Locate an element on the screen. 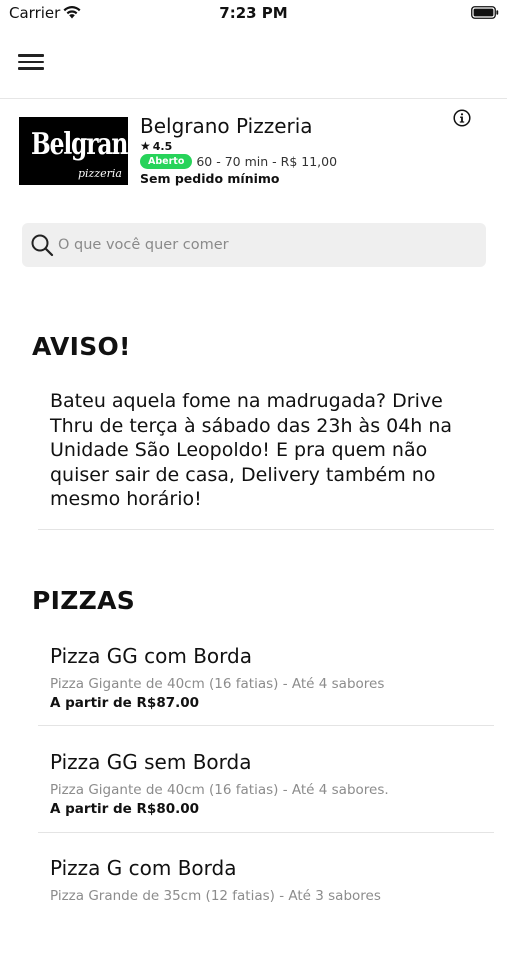 Image resolution: width=507 pixels, height=962 pixels. menu-item-name: Pizza GG sem Borda is located at coordinates (151, 762).